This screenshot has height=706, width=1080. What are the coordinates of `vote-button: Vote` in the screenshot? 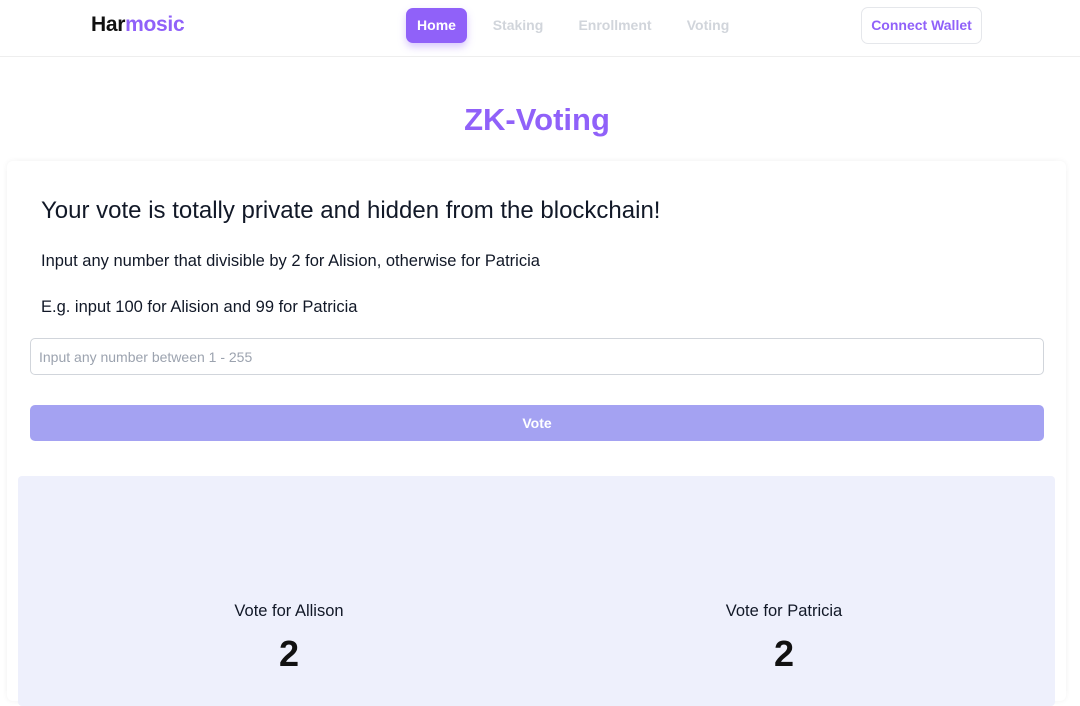 It's located at (537, 423).